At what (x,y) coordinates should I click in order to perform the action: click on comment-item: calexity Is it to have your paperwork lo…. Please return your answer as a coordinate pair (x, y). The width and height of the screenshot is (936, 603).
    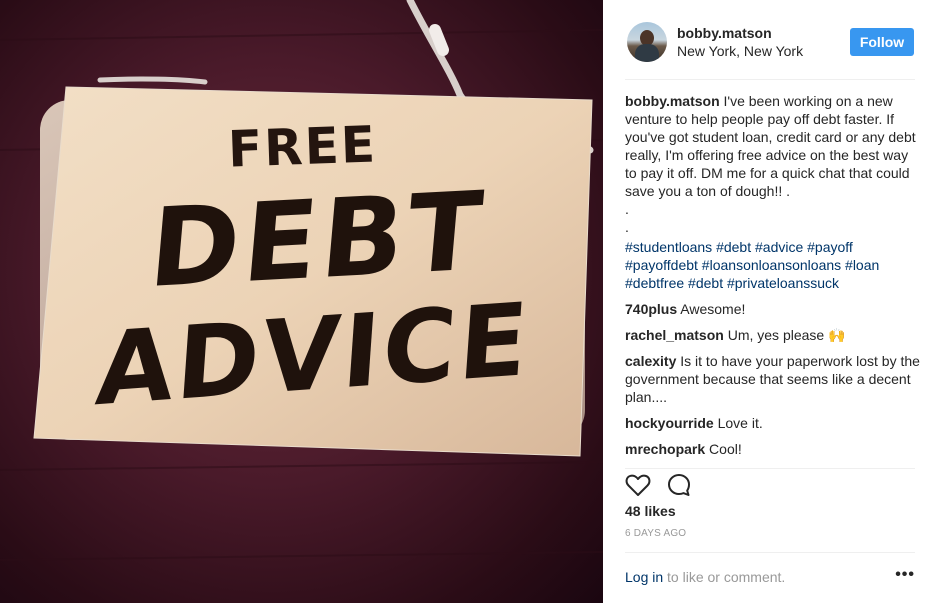
    Looking at the image, I should click on (773, 379).